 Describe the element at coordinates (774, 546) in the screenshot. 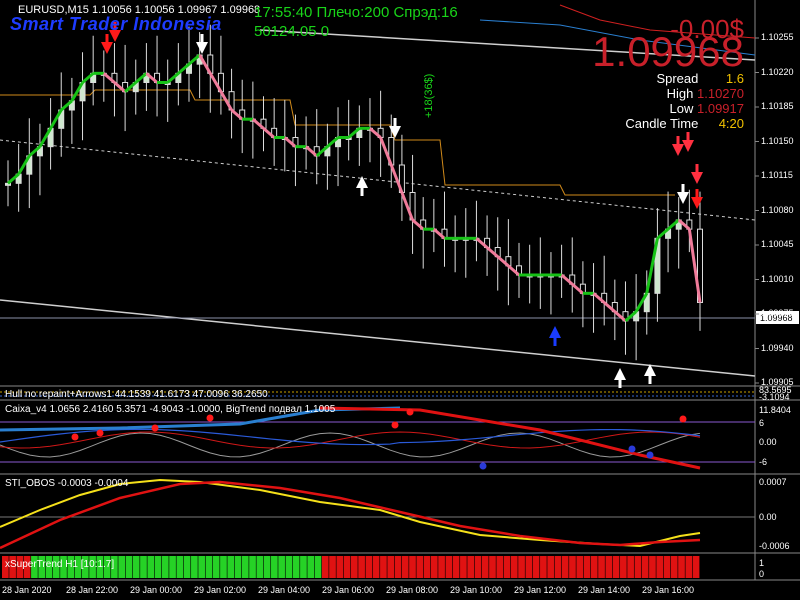

I see `sti-scale-bottom: -0.0006` at that location.